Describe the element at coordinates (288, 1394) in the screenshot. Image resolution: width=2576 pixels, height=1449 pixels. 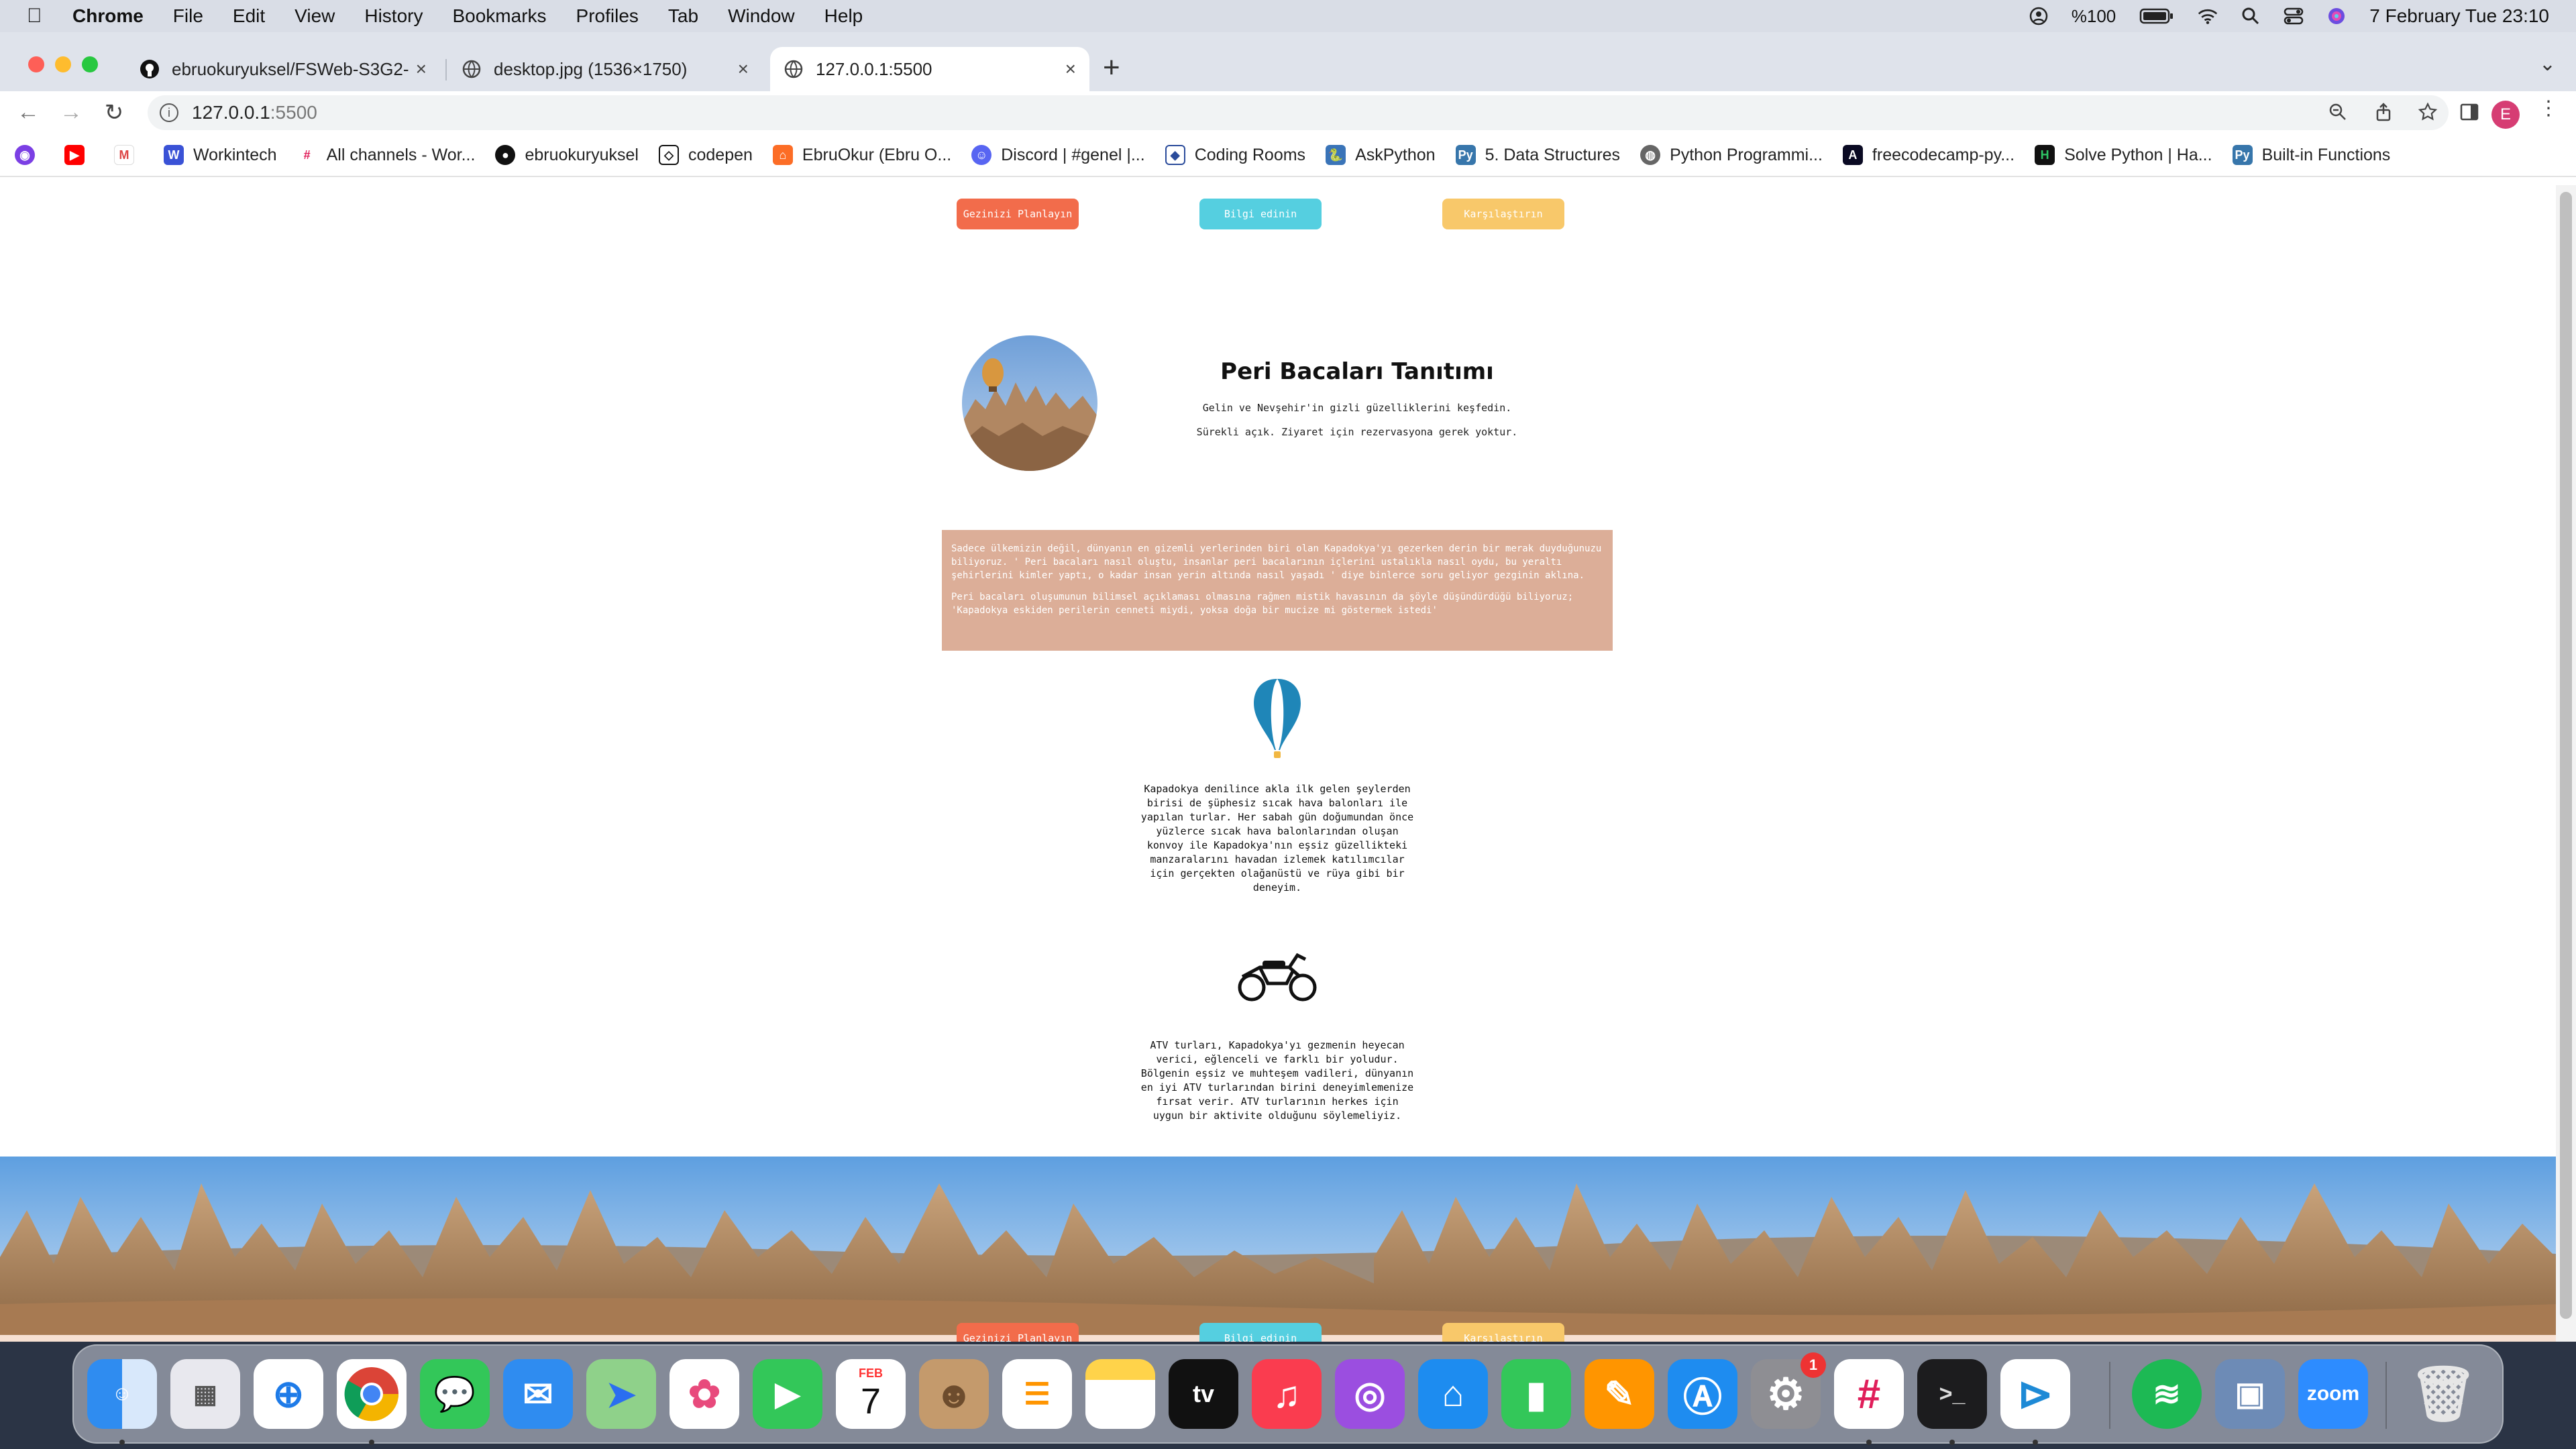
I see `safari-icon: ⊕` at that location.